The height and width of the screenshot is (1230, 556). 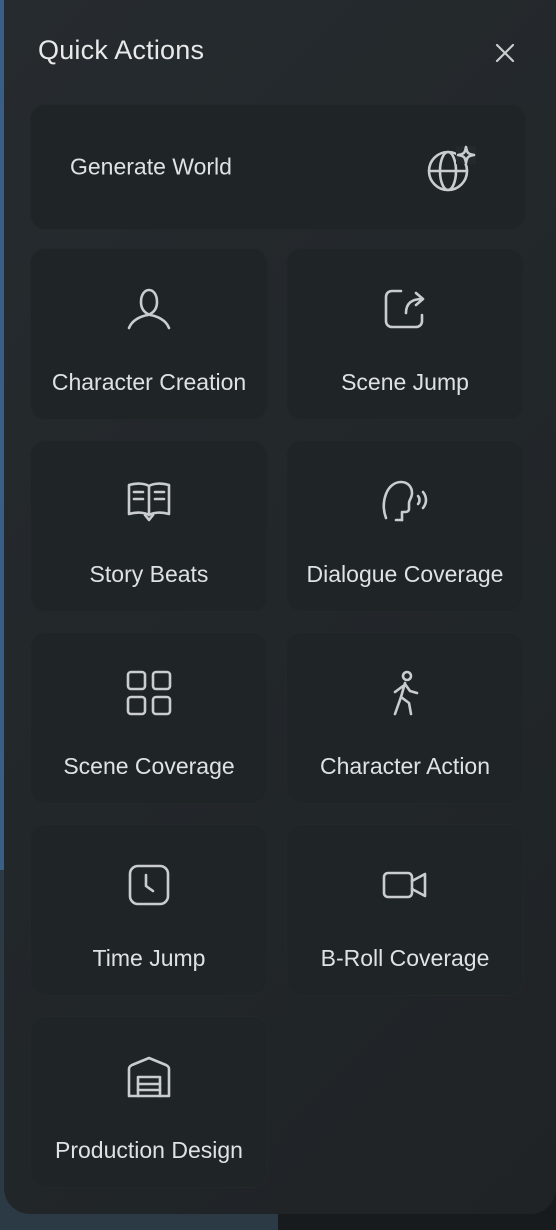 I want to click on panel-header: Quick Actions, so click(x=280, y=53).